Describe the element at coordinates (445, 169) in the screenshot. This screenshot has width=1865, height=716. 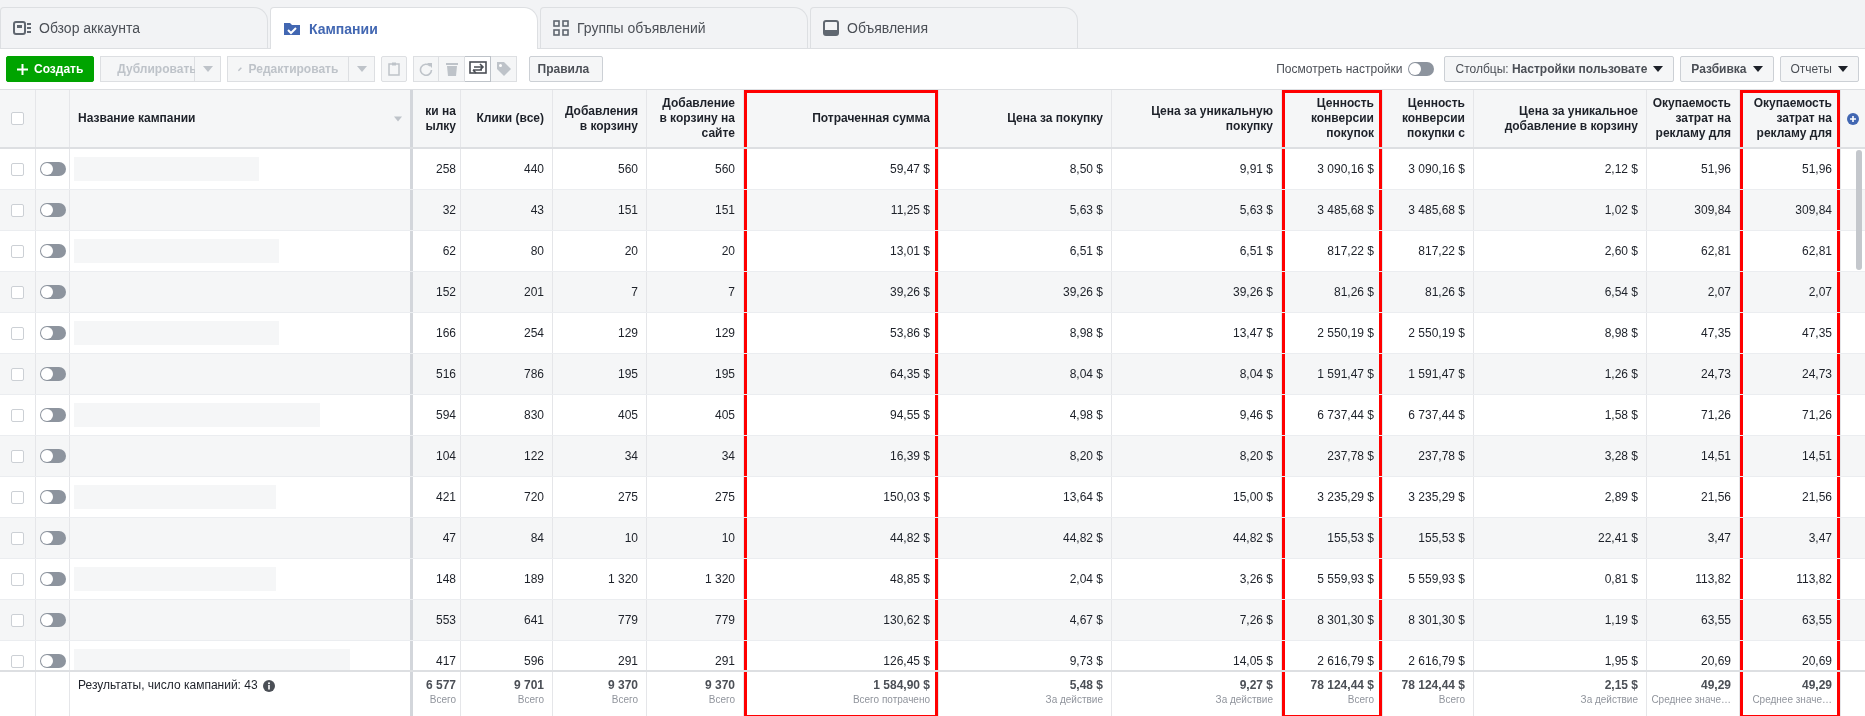
I see `table-cell: 258` at that location.